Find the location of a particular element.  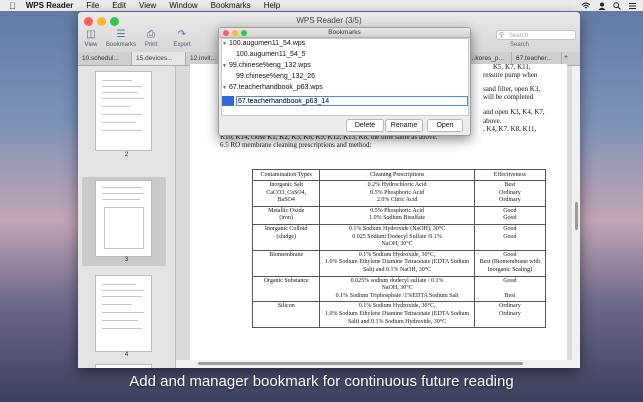

menu-window: Window is located at coordinates (183, 5).